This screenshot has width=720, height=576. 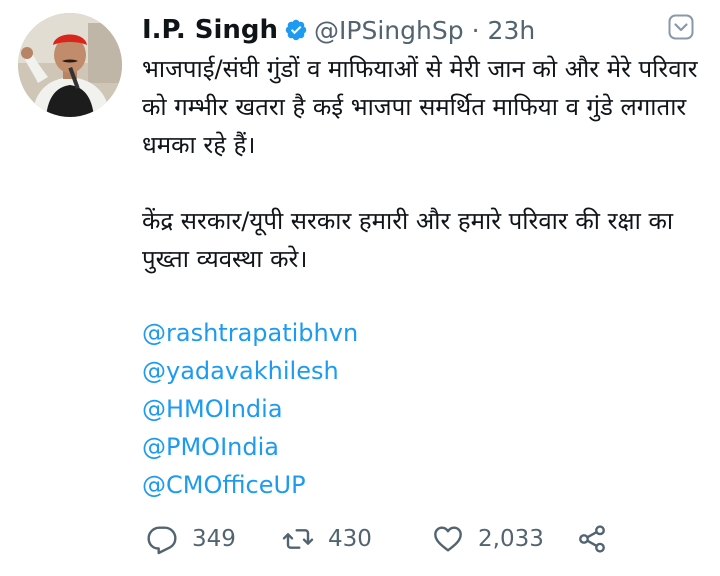 I want to click on reply-button: 349, so click(x=191, y=539).